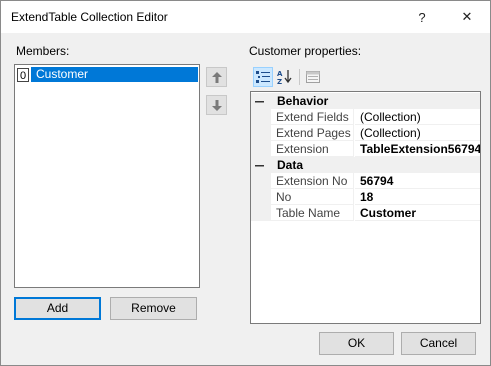 The width and height of the screenshot is (491, 366). I want to click on help-button: ?, so click(422, 17).